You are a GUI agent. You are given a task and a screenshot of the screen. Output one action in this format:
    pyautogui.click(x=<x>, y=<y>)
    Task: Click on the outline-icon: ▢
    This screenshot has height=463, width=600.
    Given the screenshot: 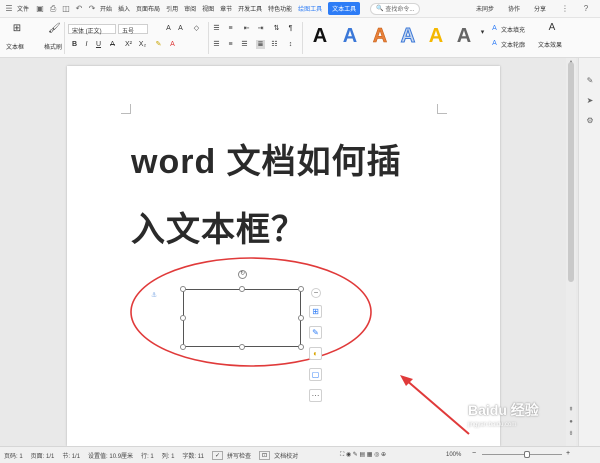 What is the action you would take?
    pyautogui.click(x=315, y=374)
    